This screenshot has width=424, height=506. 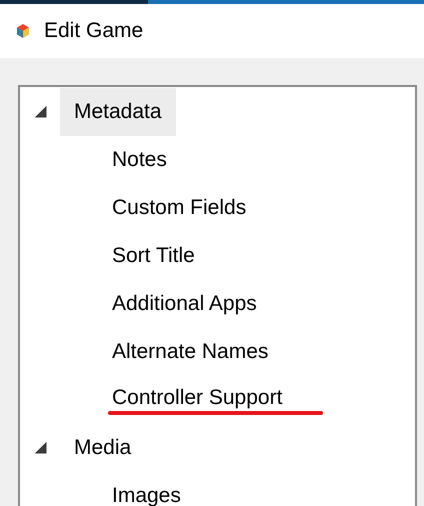 I want to click on cube-icon, so click(x=23, y=31).